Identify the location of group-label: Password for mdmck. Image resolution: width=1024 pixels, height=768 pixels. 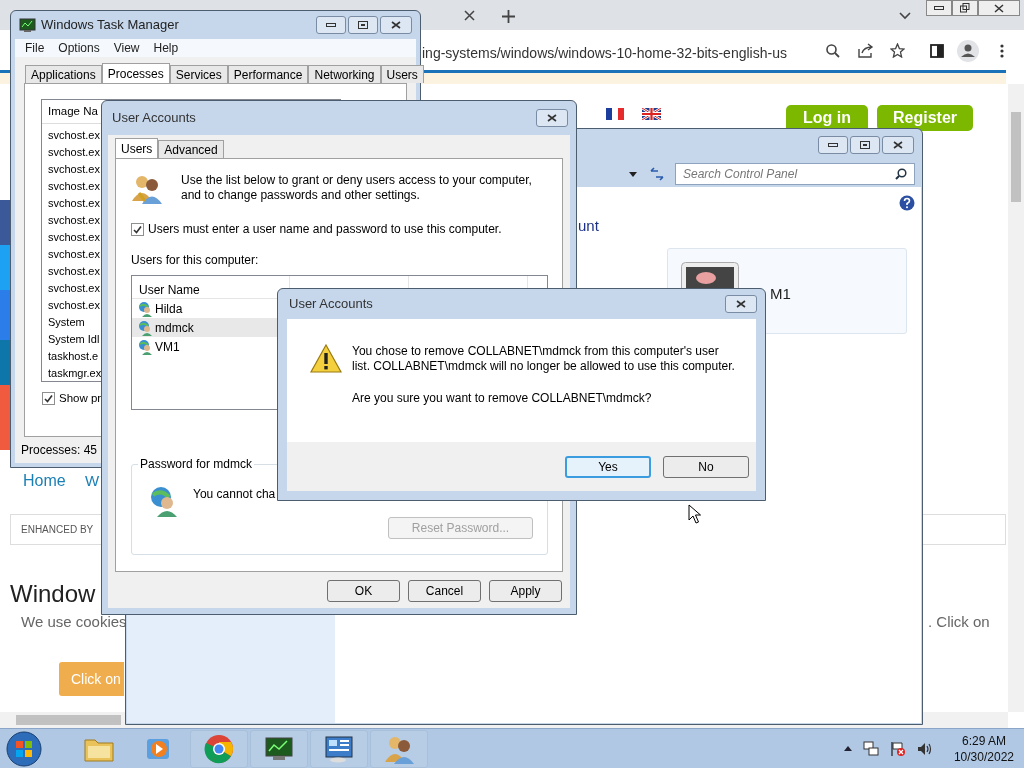
(196, 464).